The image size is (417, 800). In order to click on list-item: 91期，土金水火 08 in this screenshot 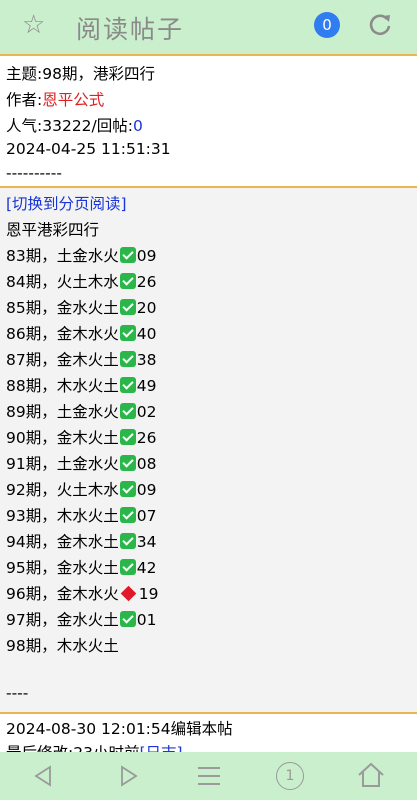, I will do `click(81, 463)`.